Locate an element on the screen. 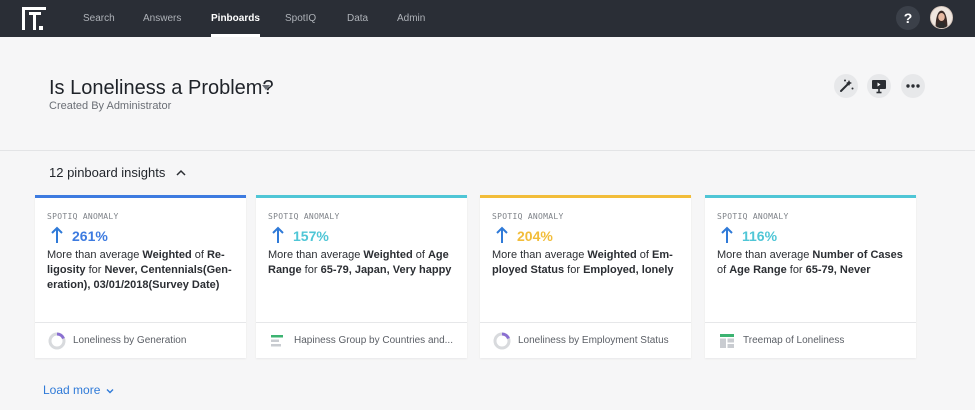  chevron-up-icon is located at coordinates (181, 173).